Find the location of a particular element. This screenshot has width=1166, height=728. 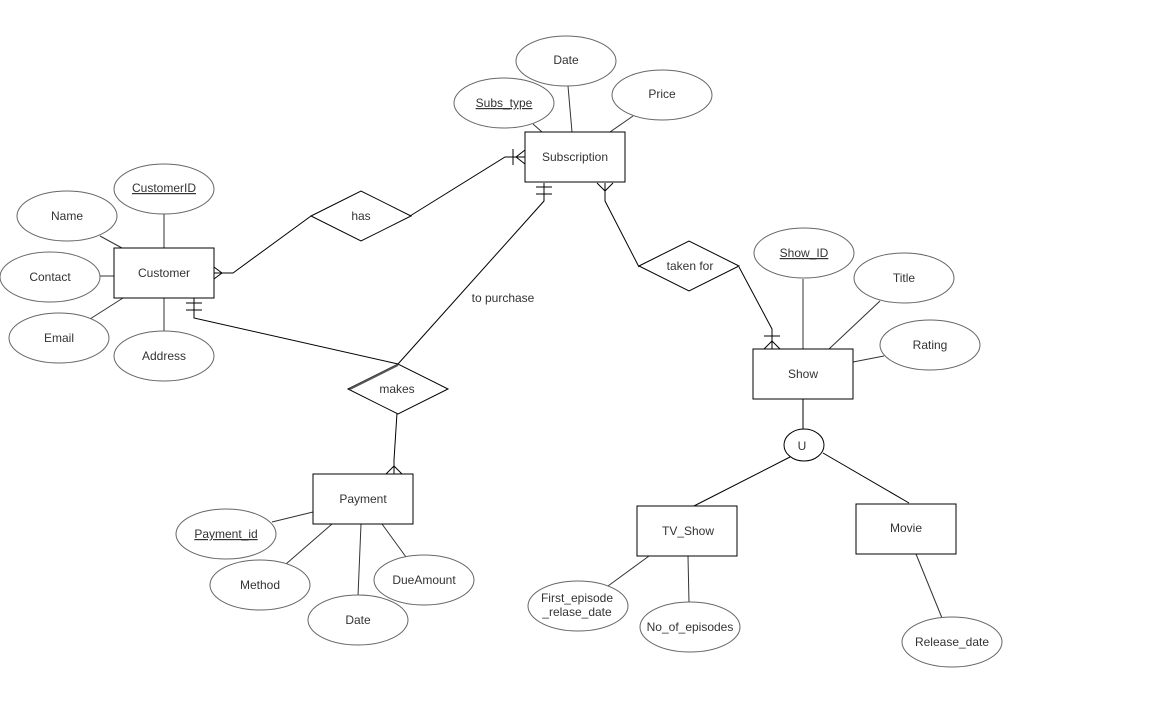

attribute-subscription-date: Date is located at coordinates (566, 61).